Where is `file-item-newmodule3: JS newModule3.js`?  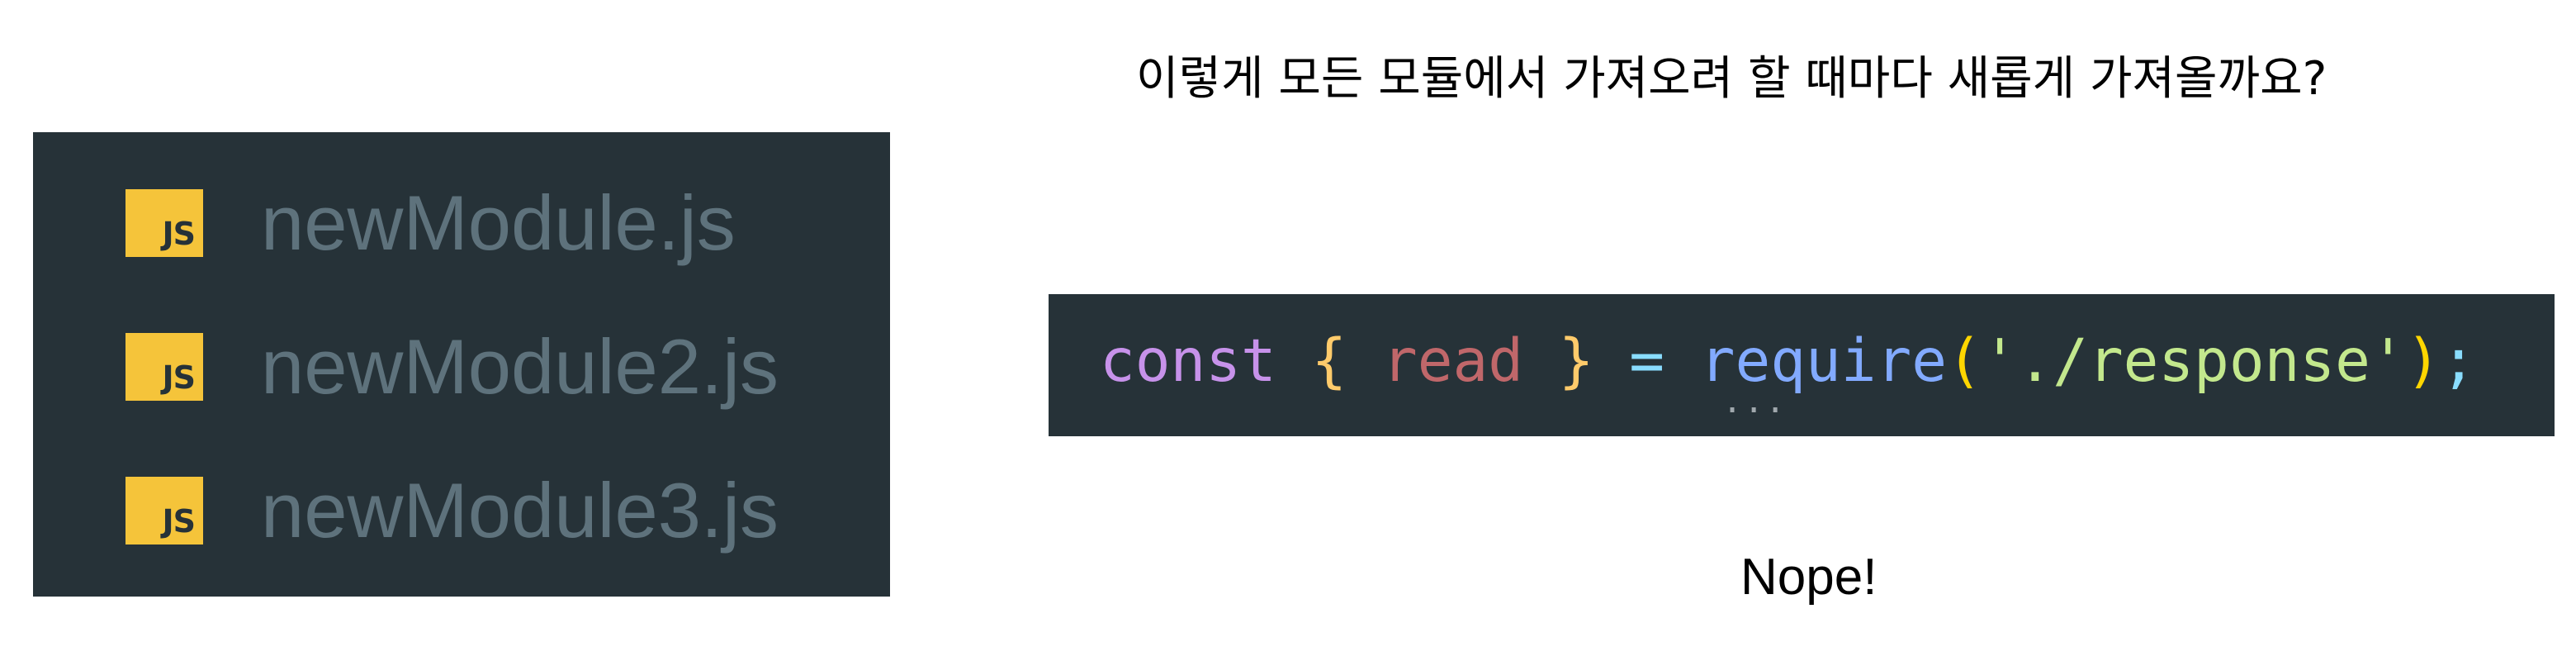
file-item-newmodule3: JS newModule3.js is located at coordinates (461, 511).